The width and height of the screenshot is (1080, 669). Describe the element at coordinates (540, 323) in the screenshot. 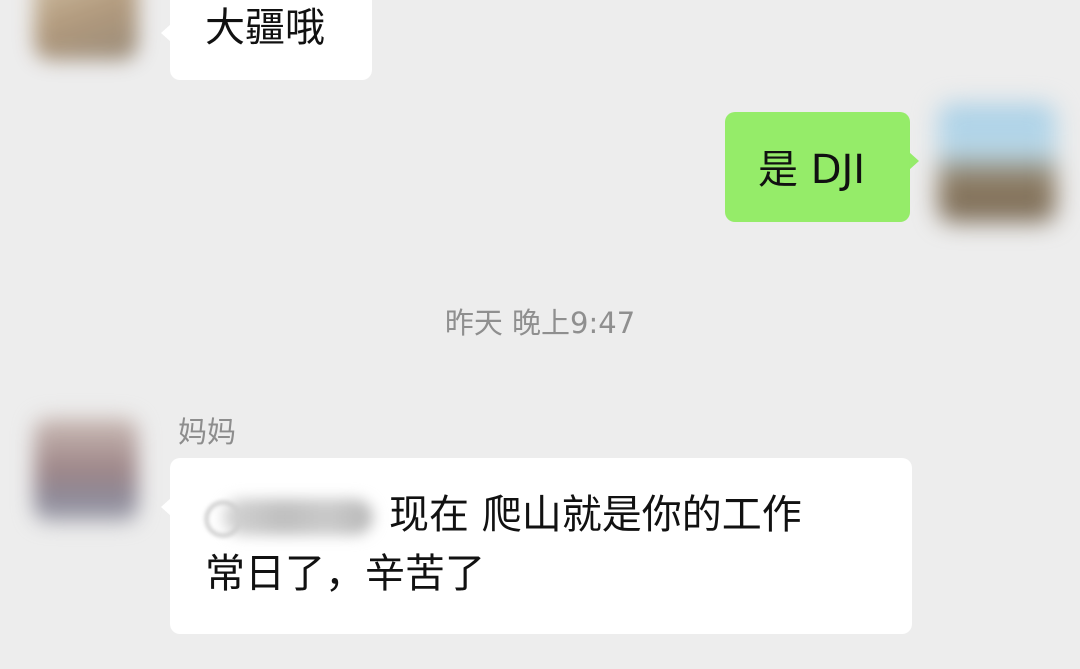

I see `message-timestamp: 昨天 晚上9:47` at that location.